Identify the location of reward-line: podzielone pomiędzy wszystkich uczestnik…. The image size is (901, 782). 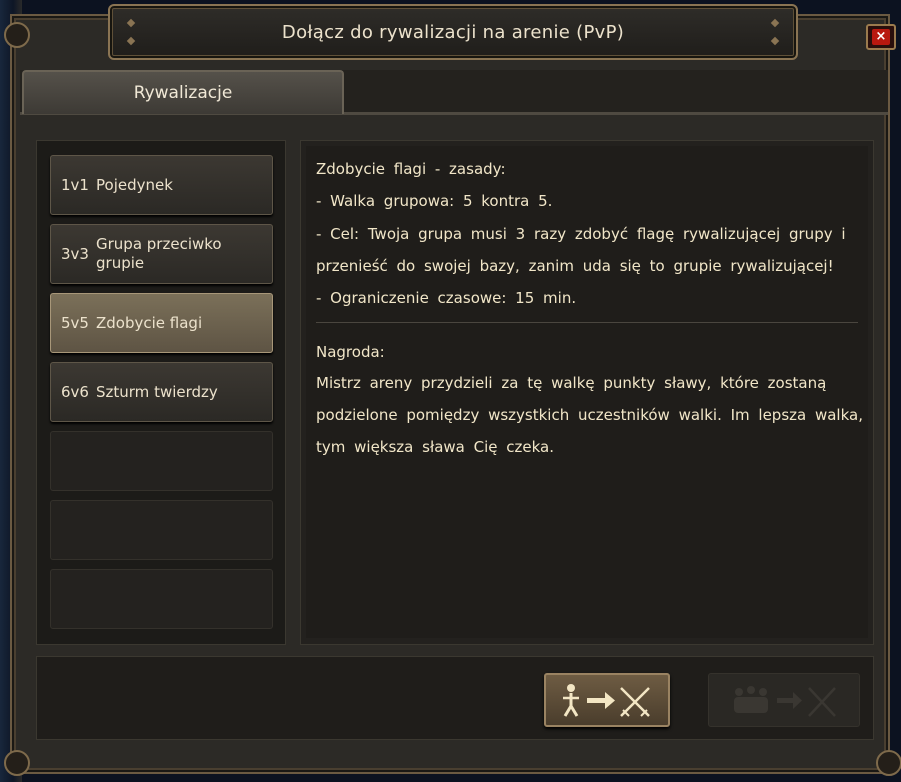
(589, 415).